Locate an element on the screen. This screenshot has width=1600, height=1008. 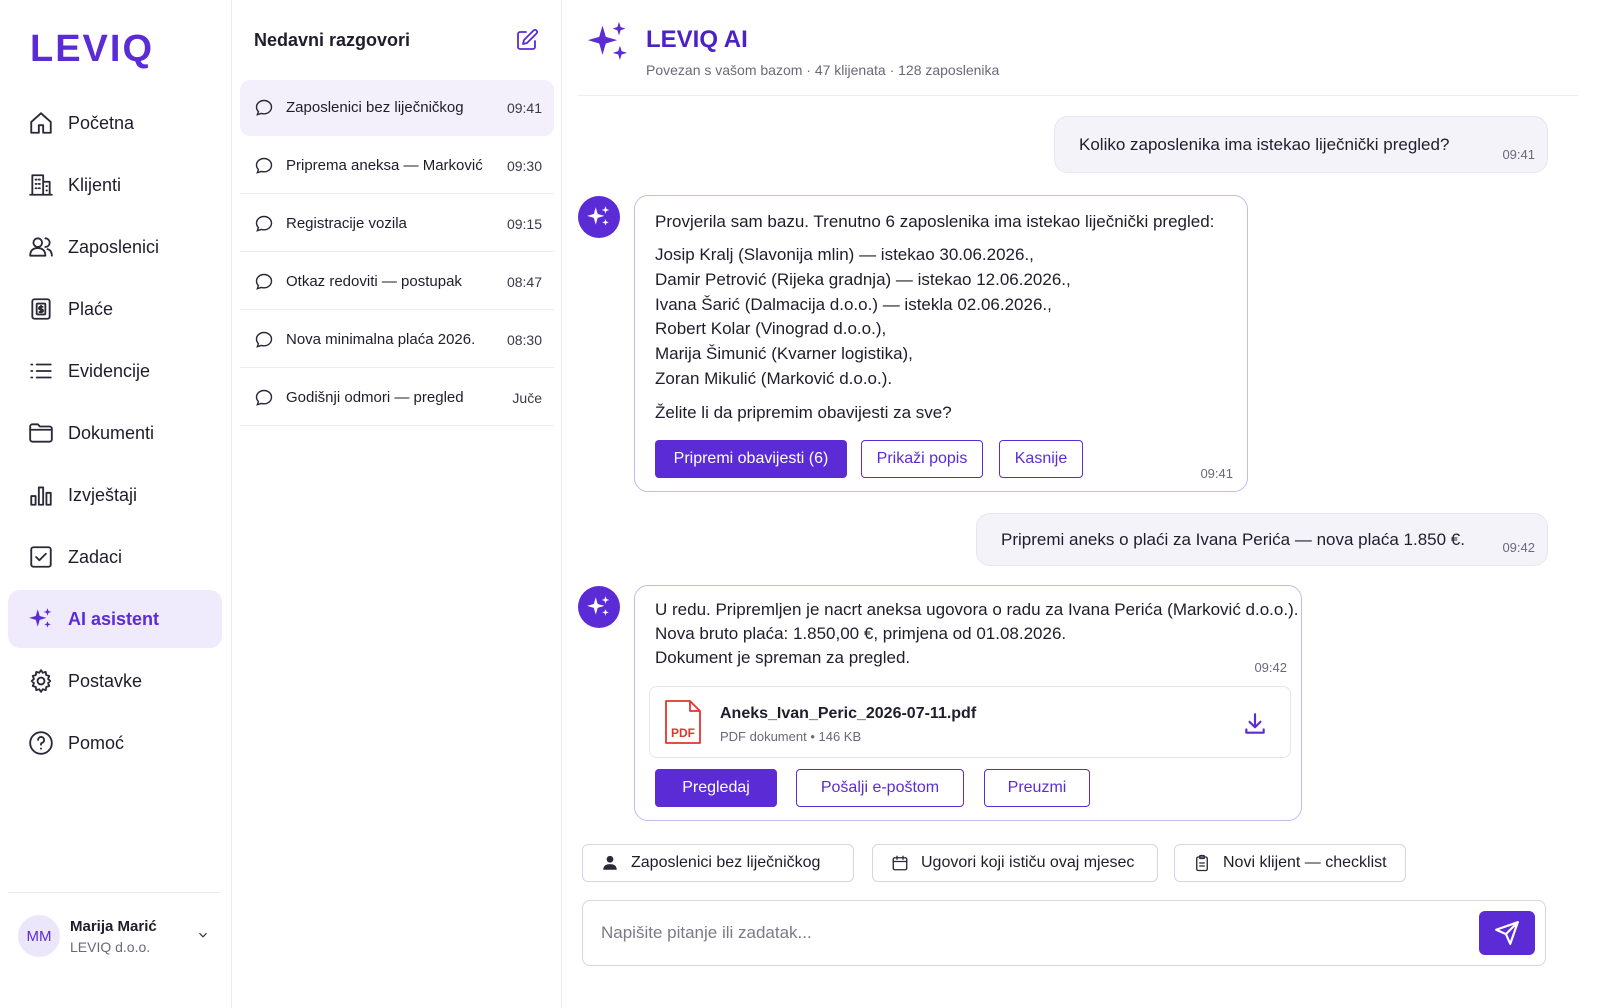
sidebar-item-ai-asistent: AI asistent is located at coordinates (115, 619).